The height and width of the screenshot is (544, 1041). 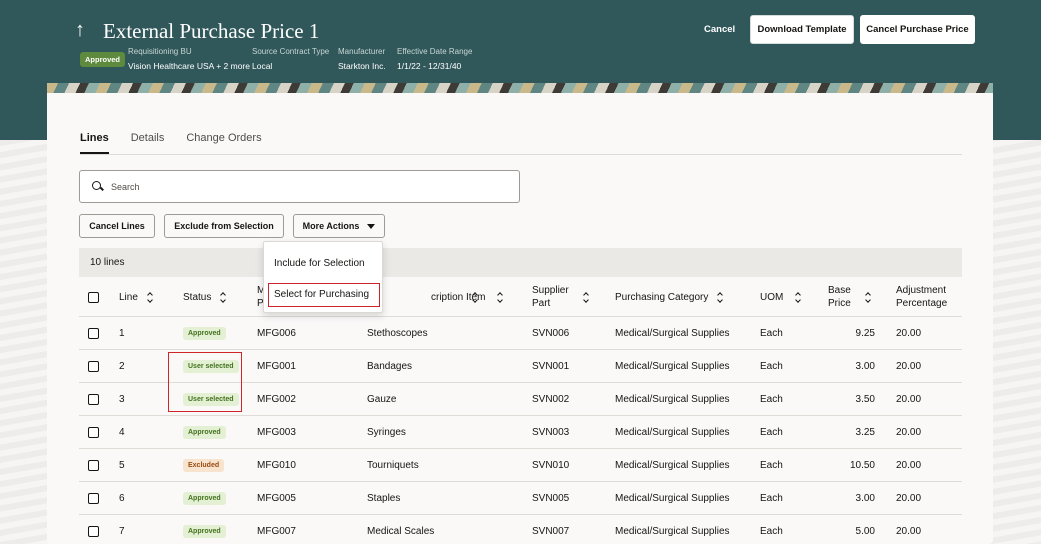 I want to click on col-adjustment-percentage: Adjustment Percentage, so click(x=929, y=297).